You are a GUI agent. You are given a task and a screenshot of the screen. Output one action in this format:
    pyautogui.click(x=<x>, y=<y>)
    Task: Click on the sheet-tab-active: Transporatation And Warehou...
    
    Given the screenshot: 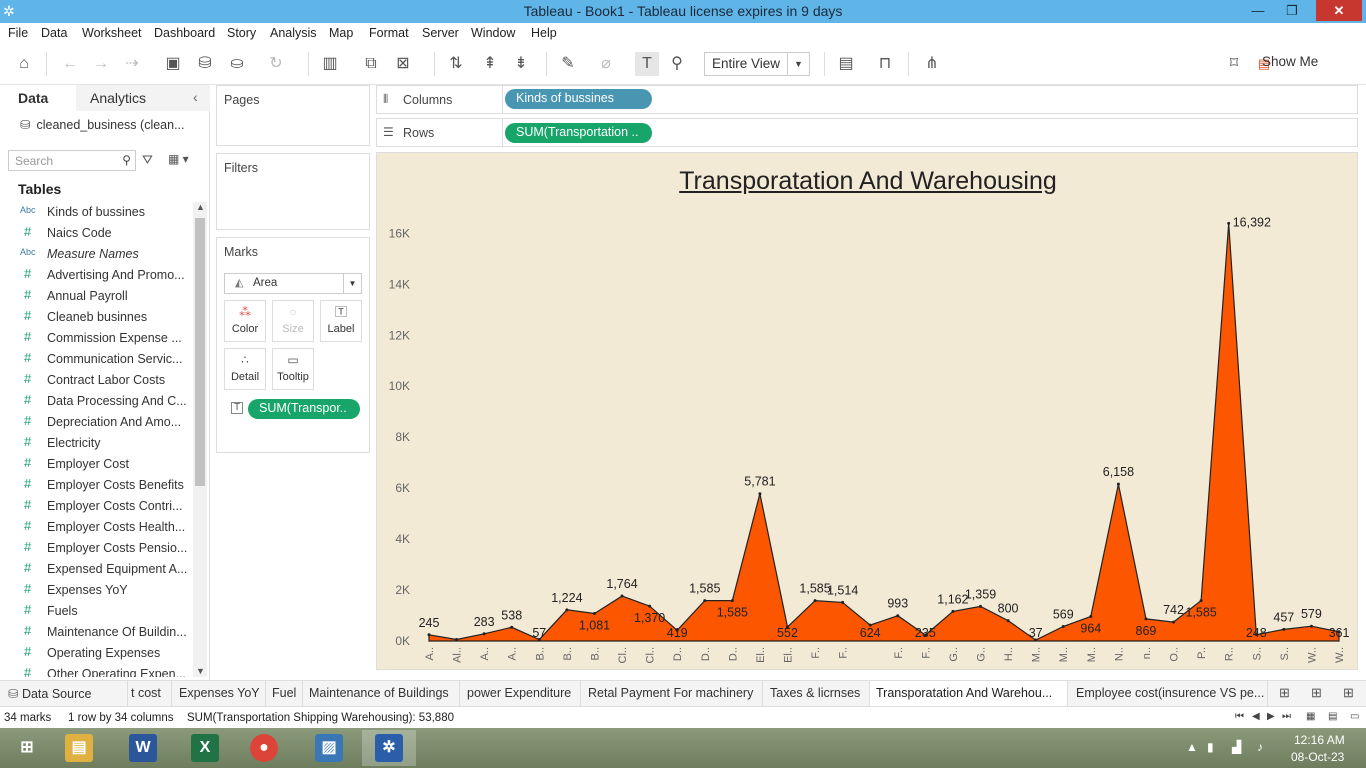 What is the action you would take?
    pyautogui.click(x=969, y=693)
    